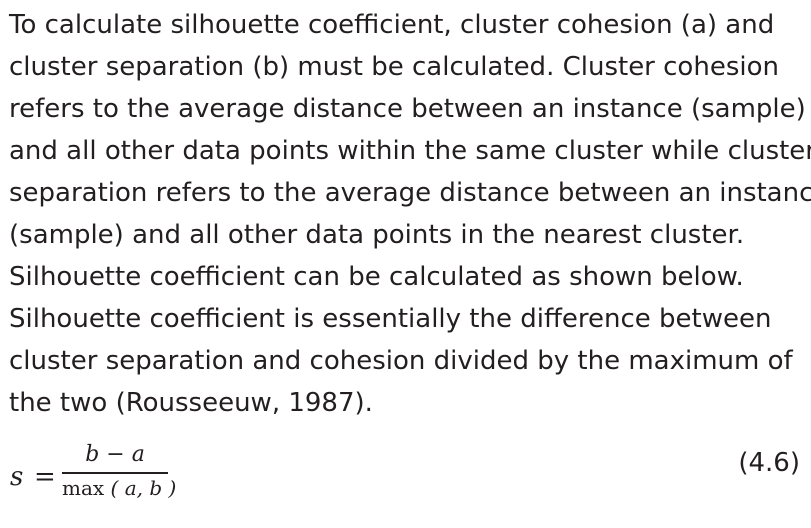 This screenshot has height=528, width=811. Describe the element at coordinates (115, 473) in the screenshot. I see `fraction-bar` at that location.